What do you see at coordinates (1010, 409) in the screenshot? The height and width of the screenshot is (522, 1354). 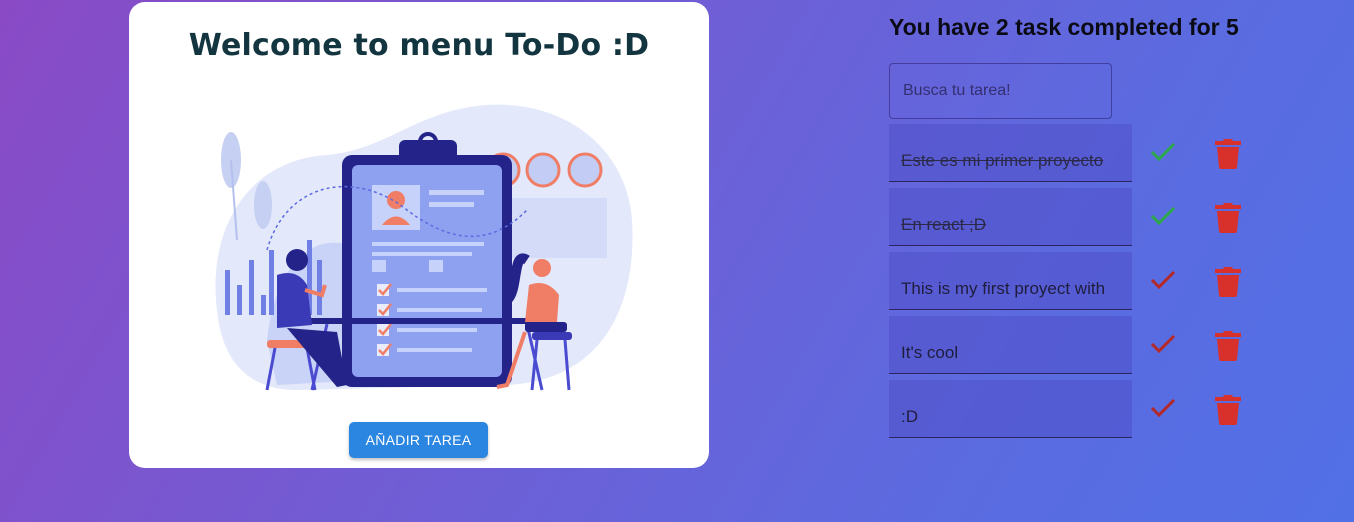 I see `task-text: :D` at bounding box center [1010, 409].